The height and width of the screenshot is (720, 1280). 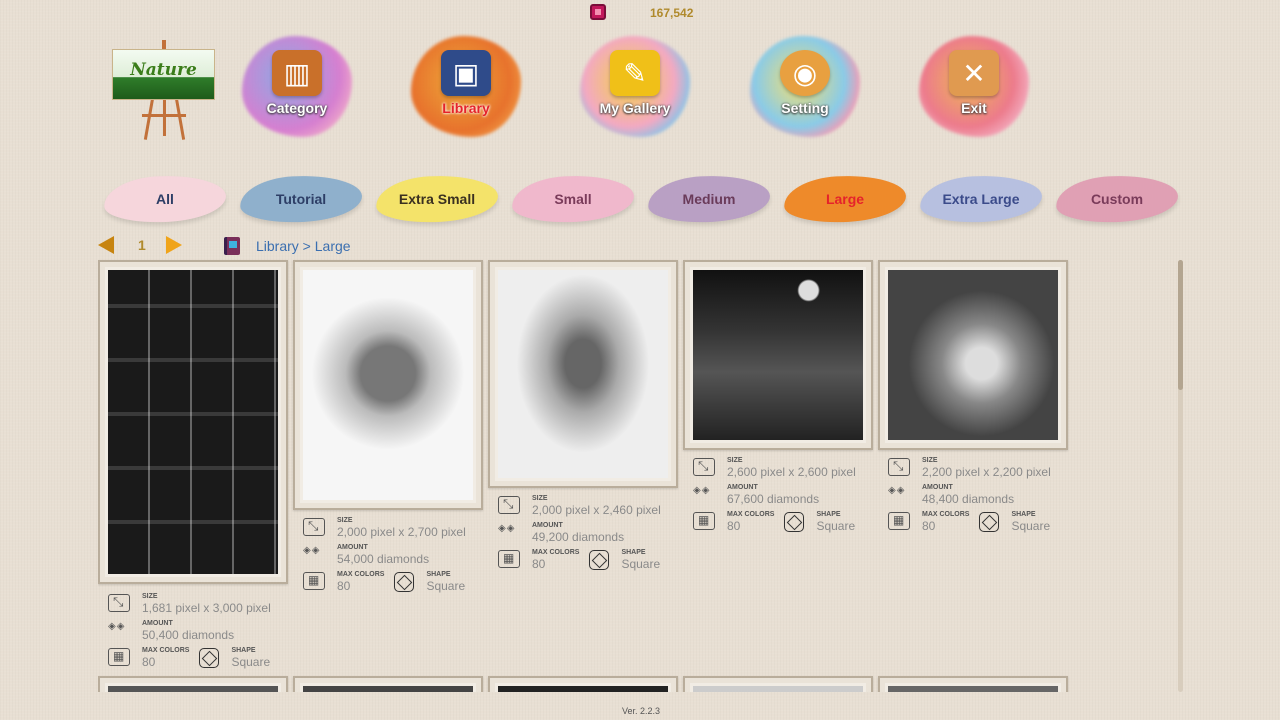 What do you see at coordinates (188, 635) in the screenshot?
I see `amount-value: 50,400 diamonds` at bounding box center [188, 635].